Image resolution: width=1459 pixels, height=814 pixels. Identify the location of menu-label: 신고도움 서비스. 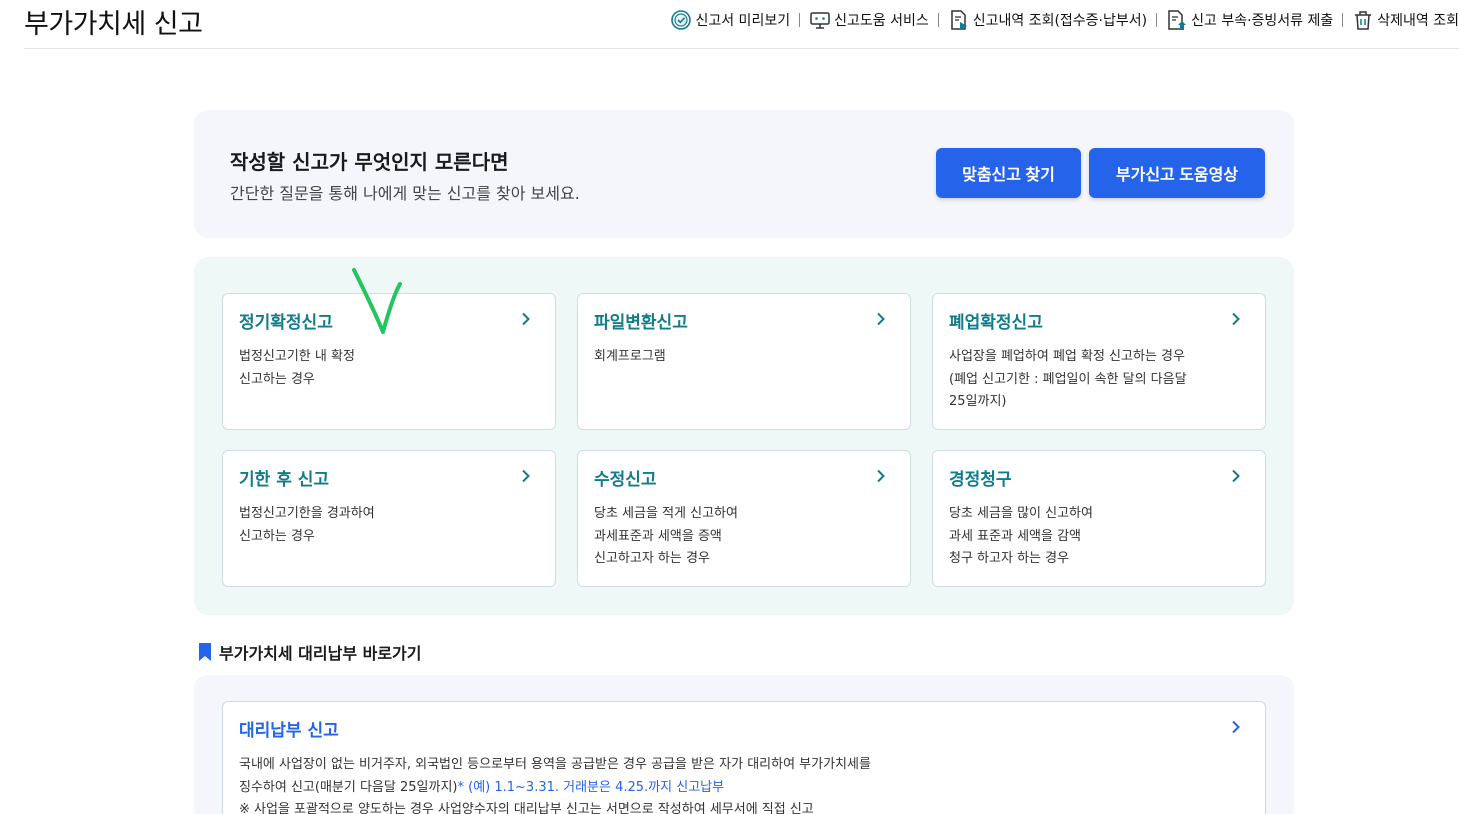
(881, 21).